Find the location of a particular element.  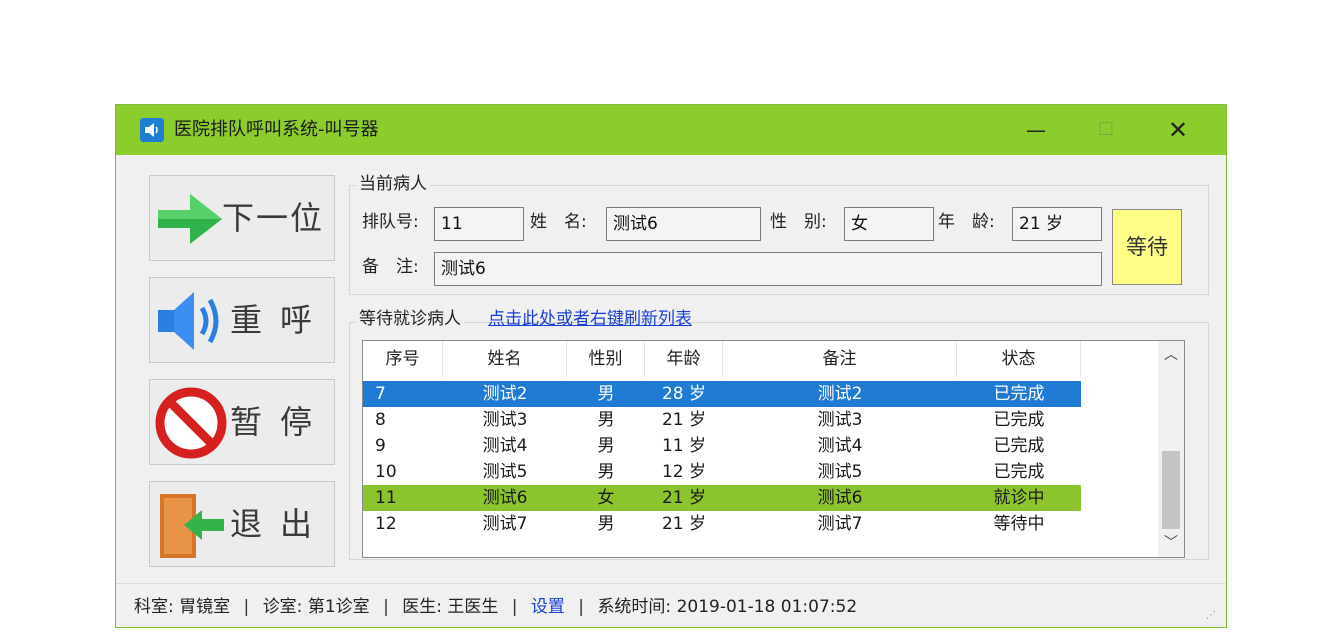

minimize-button: — is located at coordinates (1036, 130).